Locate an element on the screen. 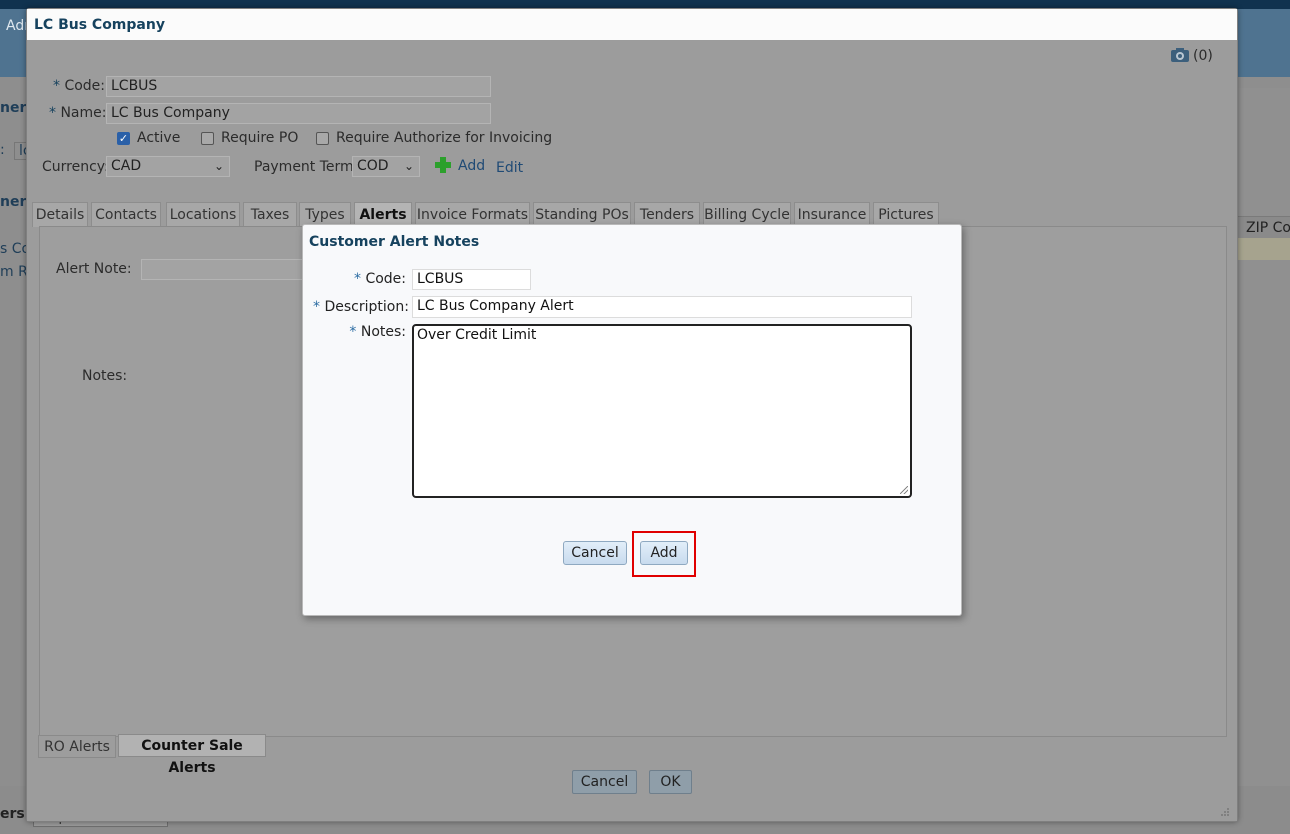  picture-count: (0) is located at coordinates (1203, 56).